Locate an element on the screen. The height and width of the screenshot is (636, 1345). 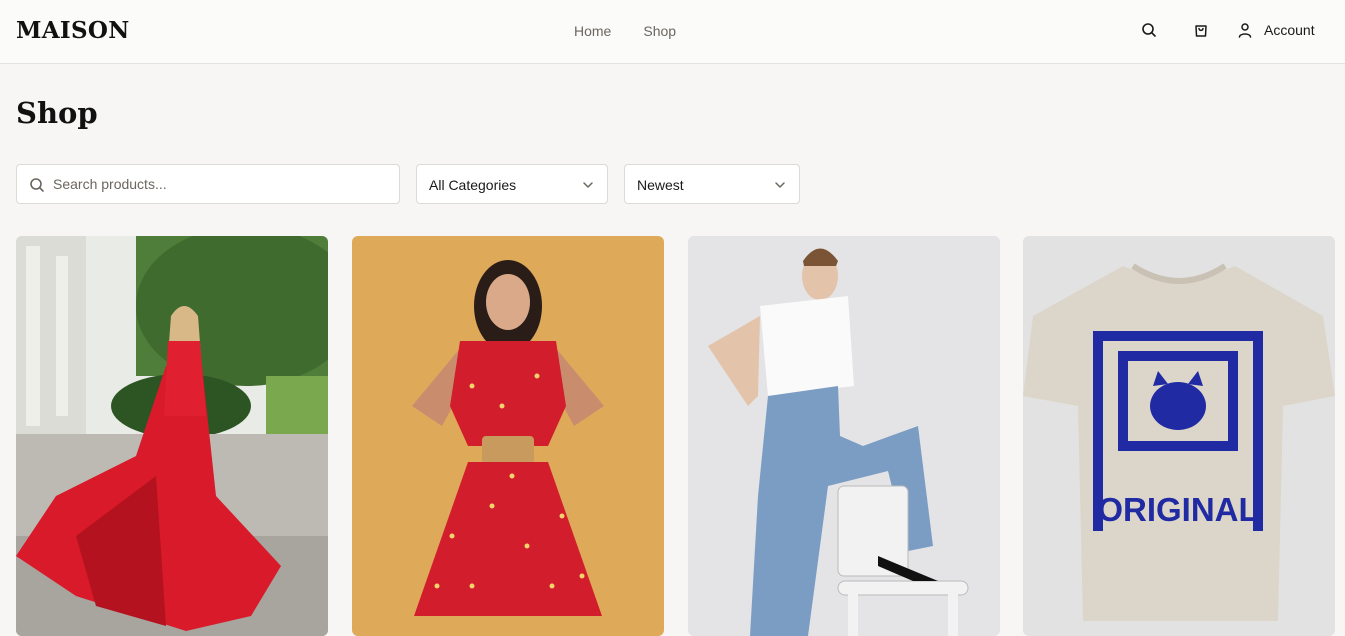
print-text: ORIGINAL is located at coordinates (1177, 509).